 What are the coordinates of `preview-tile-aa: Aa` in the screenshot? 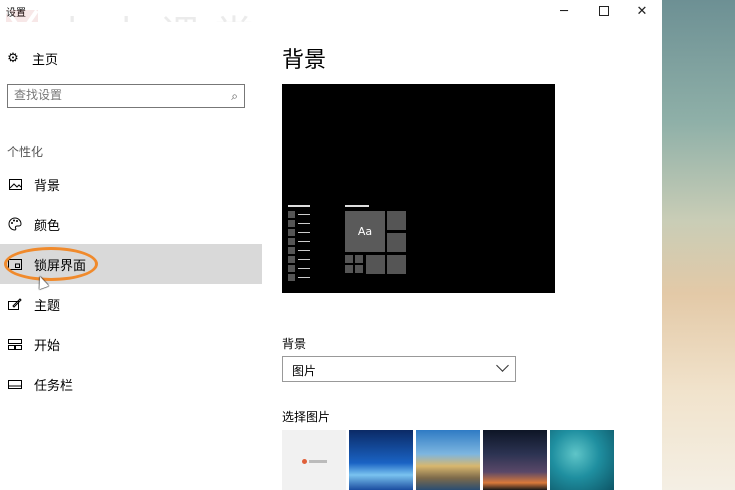 It's located at (365, 231).